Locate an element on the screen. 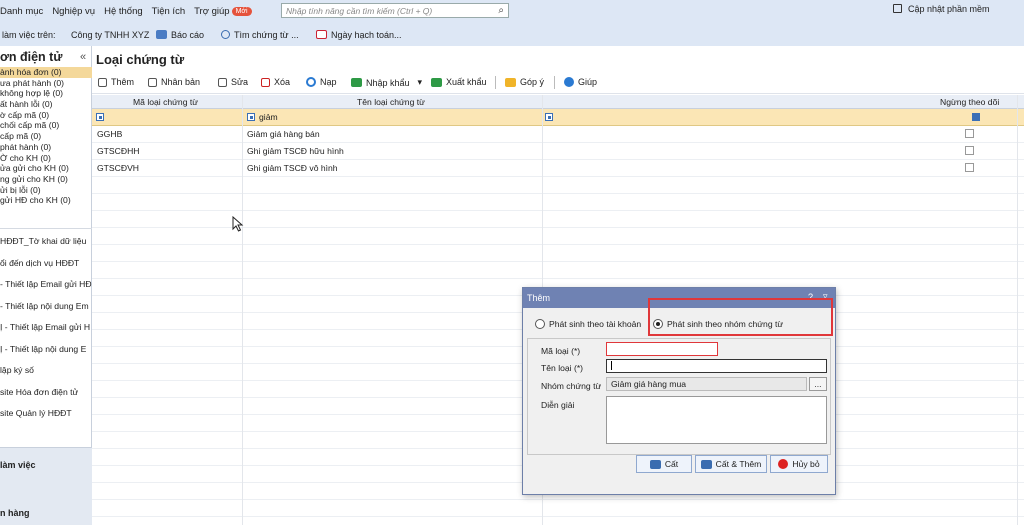 Image resolution: width=1024 pixels, height=525 pixels. sidebar-footer-sales: n hàng is located at coordinates (15, 513).